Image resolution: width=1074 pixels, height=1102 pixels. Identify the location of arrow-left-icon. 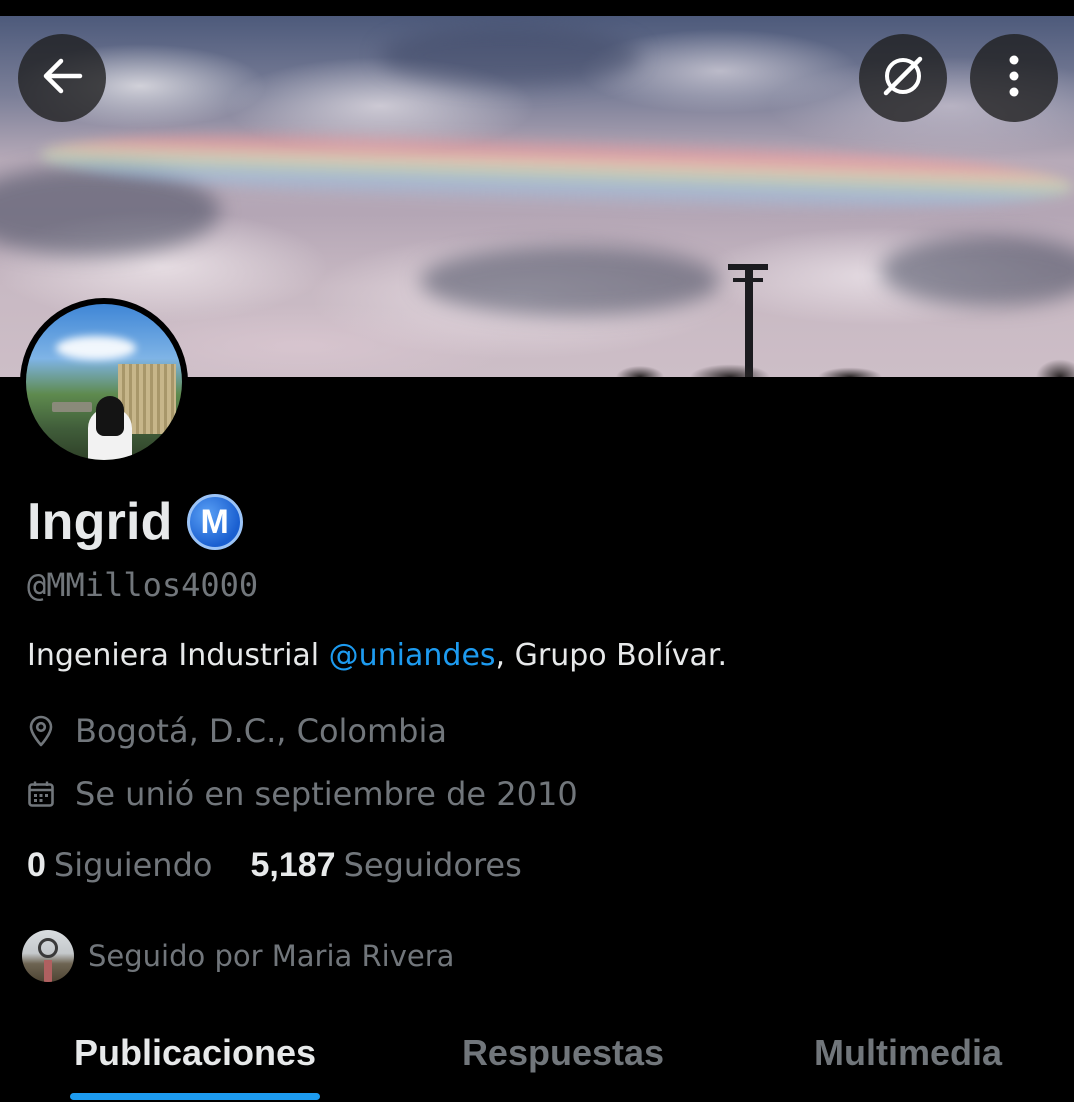
(62, 78).